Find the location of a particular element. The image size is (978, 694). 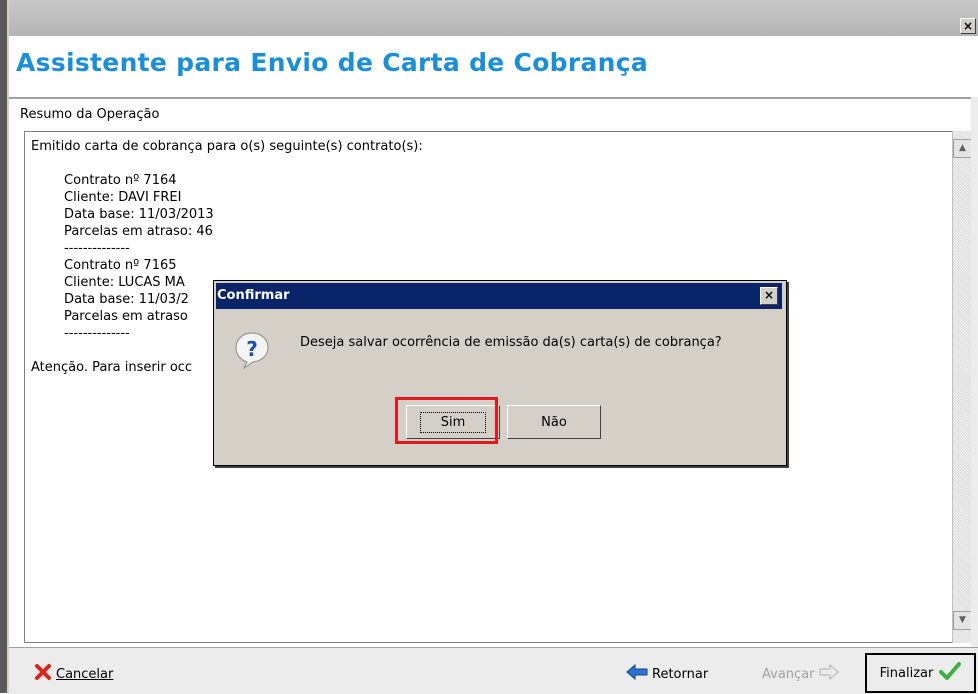

back-button: Retornar is located at coordinates (667, 674).